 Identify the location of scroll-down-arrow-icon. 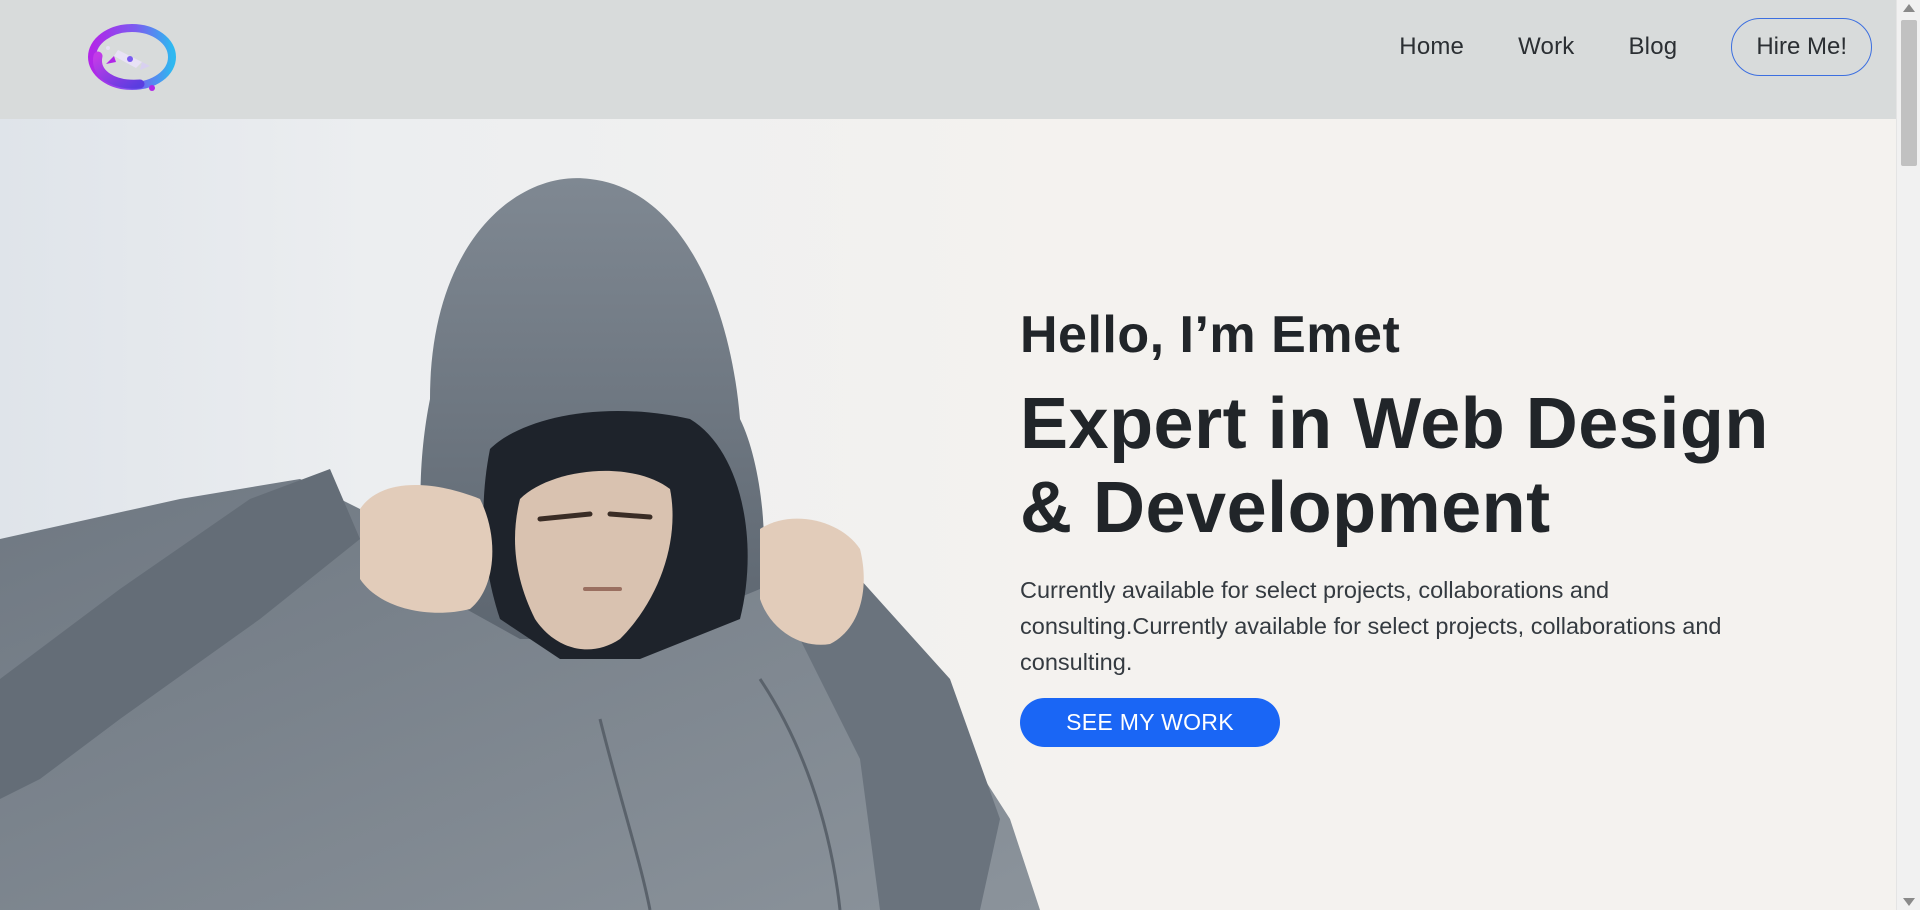
(1909, 902).